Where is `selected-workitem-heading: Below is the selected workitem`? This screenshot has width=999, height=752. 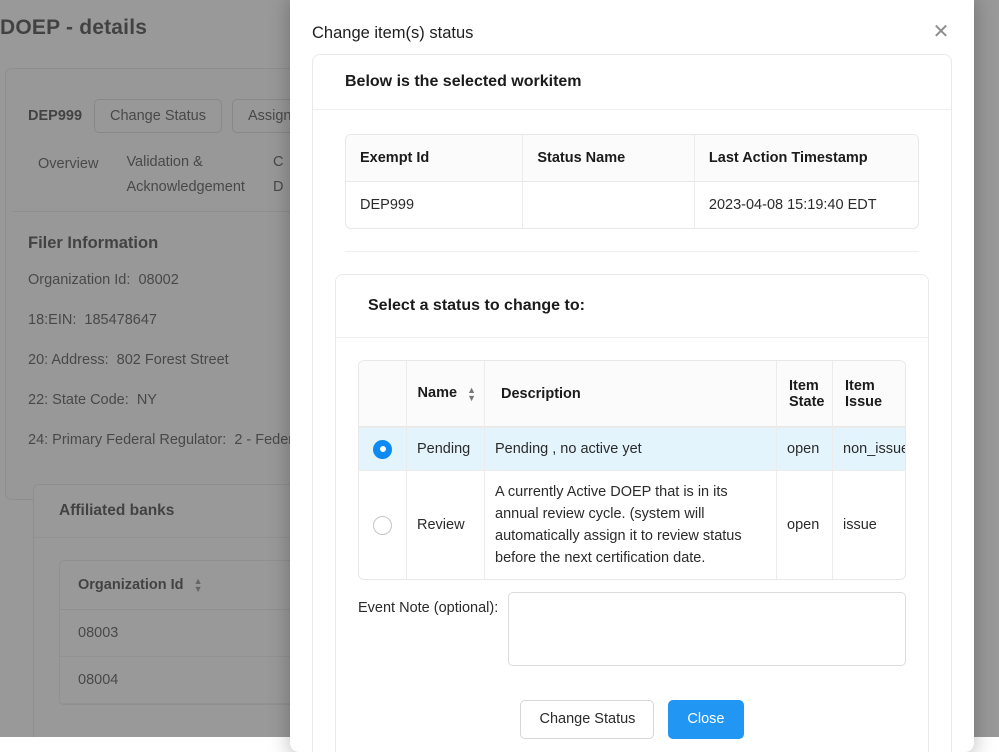
selected-workitem-heading: Below is the selected workitem is located at coordinates (632, 82).